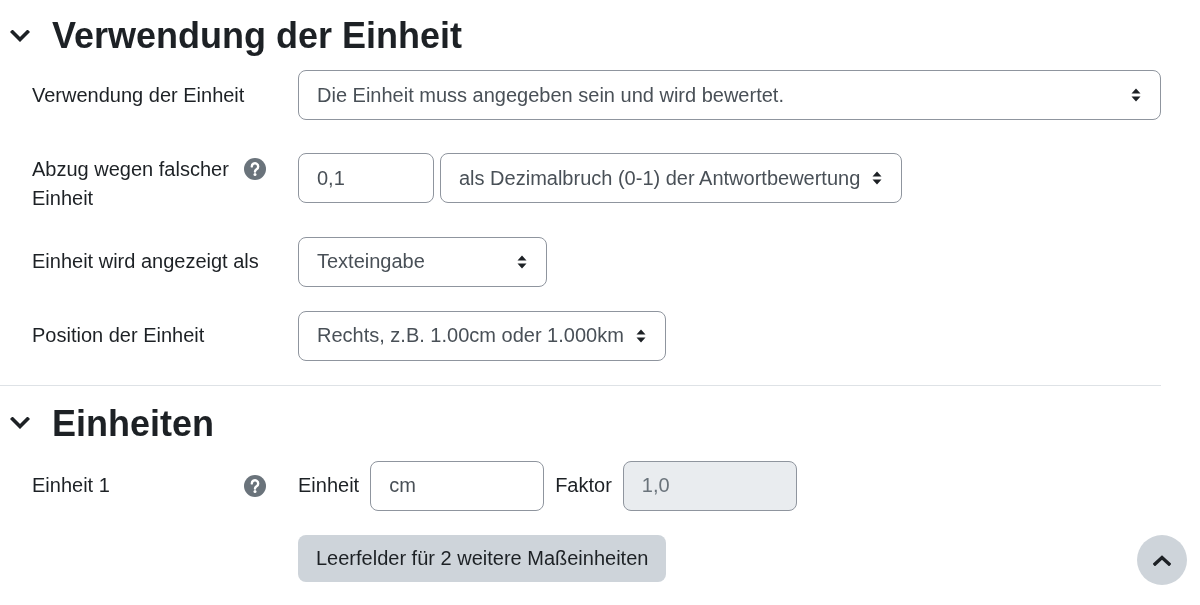 This screenshot has width=1200, height=605. I want to click on dropdown: Die Einheit muss angegeben sein und wird bewertet., so click(729, 95).